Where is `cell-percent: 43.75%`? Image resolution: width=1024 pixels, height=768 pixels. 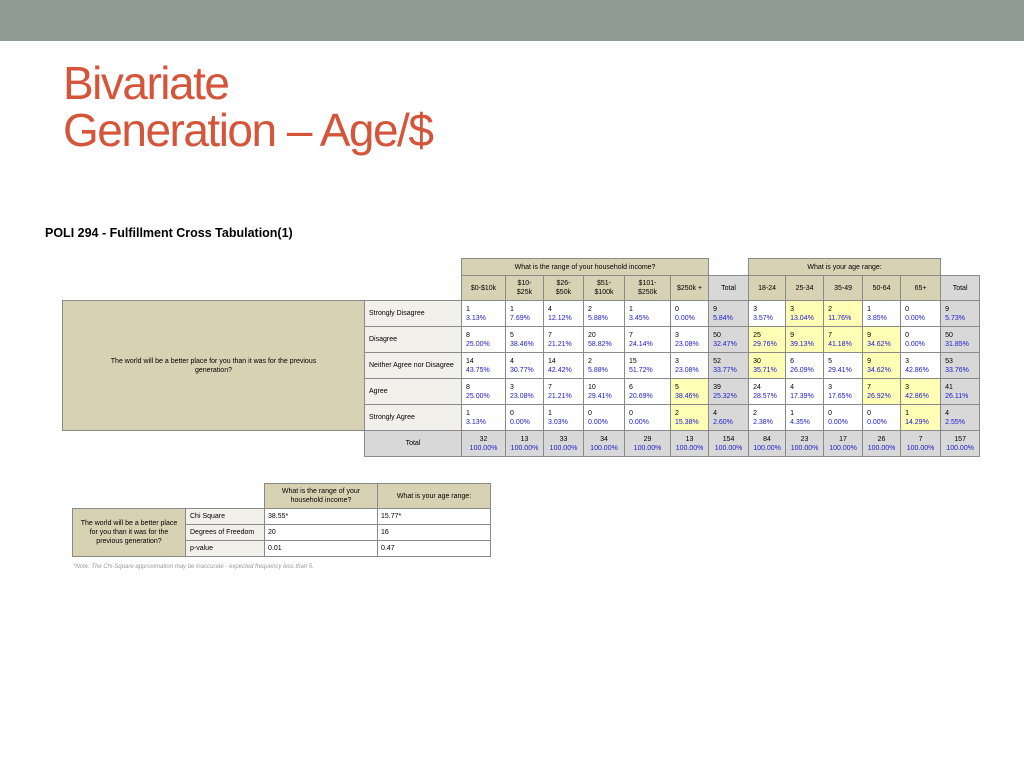 cell-percent: 43.75% is located at coordinates (478, 370).